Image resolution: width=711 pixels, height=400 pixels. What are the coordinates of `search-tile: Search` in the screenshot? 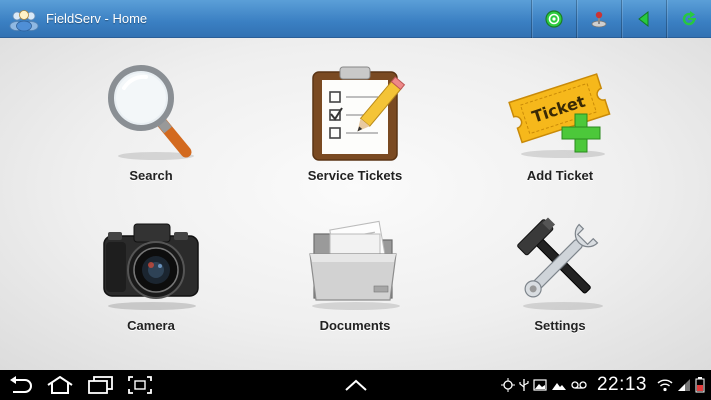 It's located at (151, 133).